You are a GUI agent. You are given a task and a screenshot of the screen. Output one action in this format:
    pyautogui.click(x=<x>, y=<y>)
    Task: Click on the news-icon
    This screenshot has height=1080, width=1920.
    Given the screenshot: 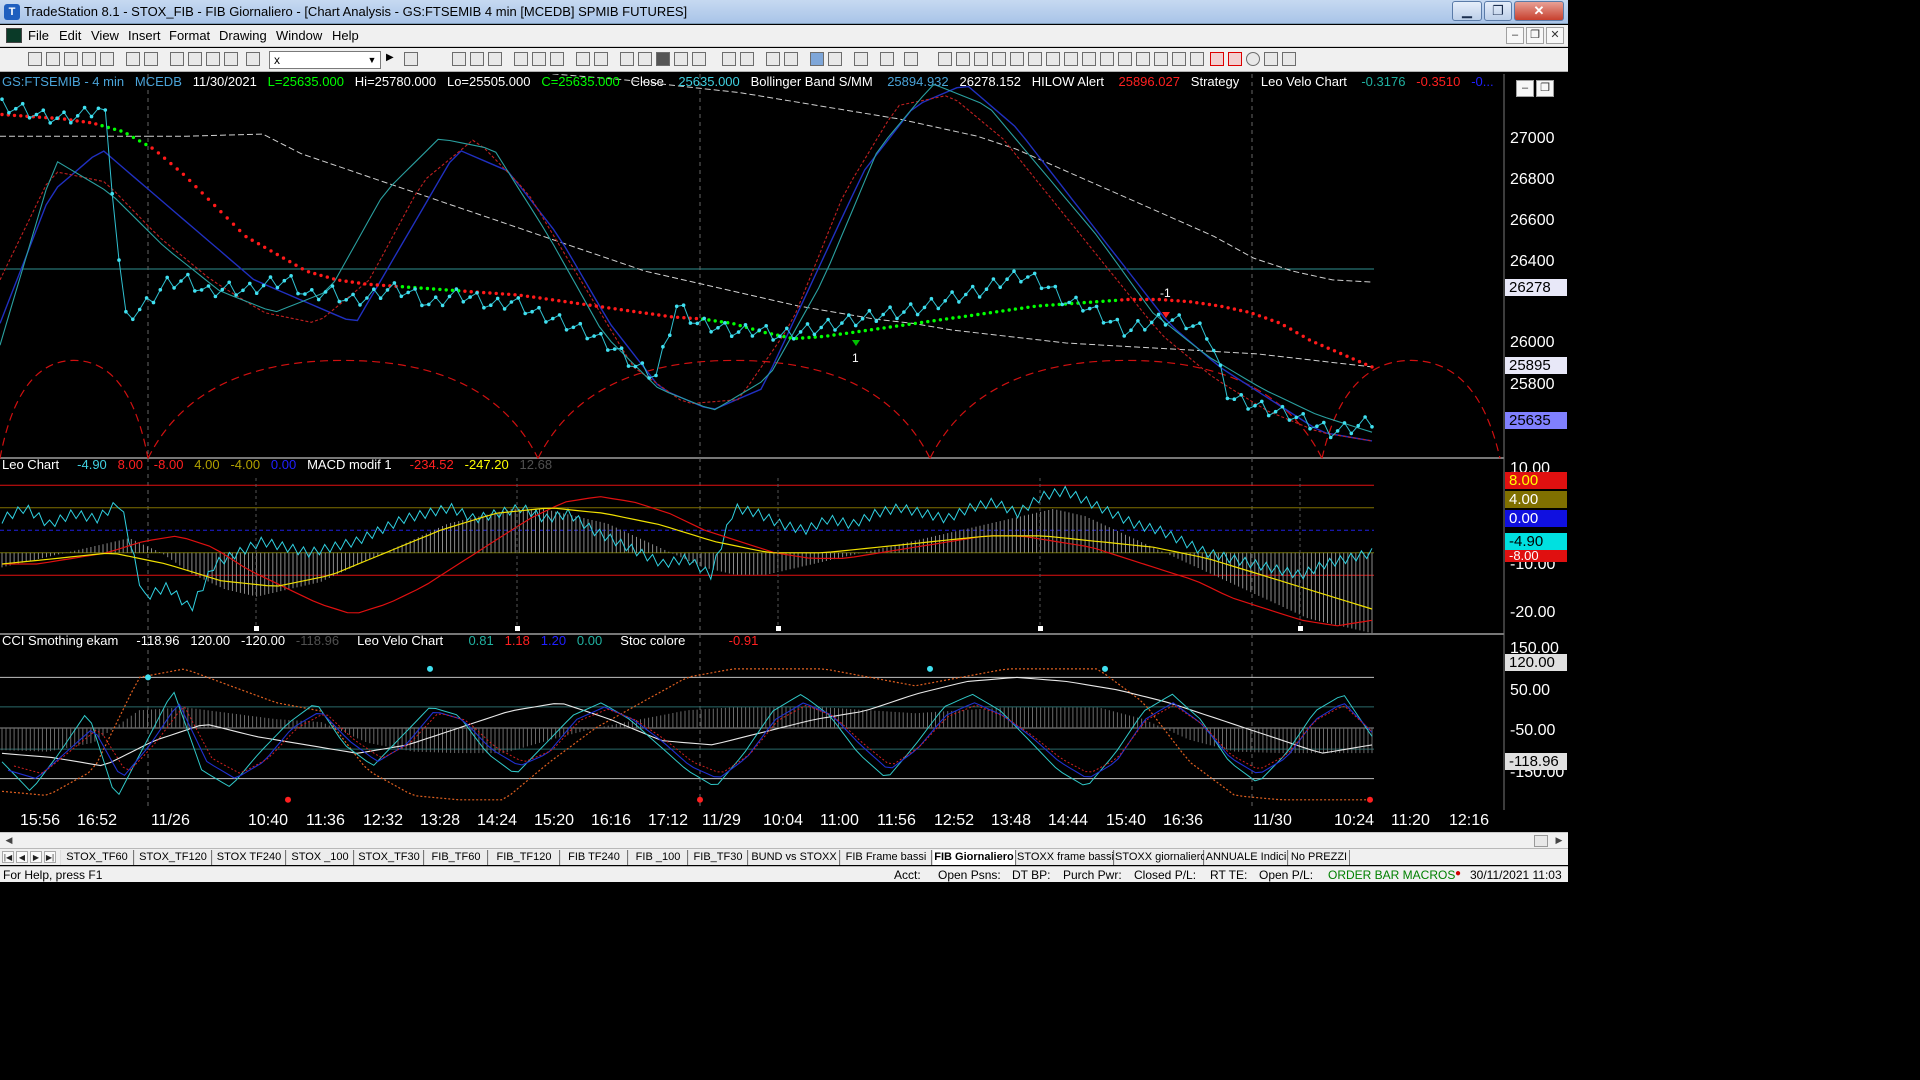 What is the action you would take?
    pyautogui.click(x=557, y=59)
    